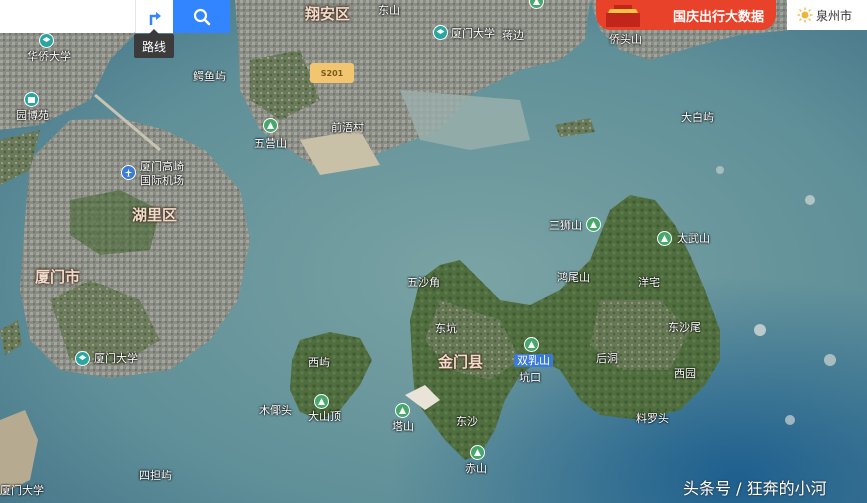 This screenshot has height=503, width=867. What do you see at coordinates (530, 377) in the screenshot?
I see `place-label: 坑口` at bounding box center [530, 377].